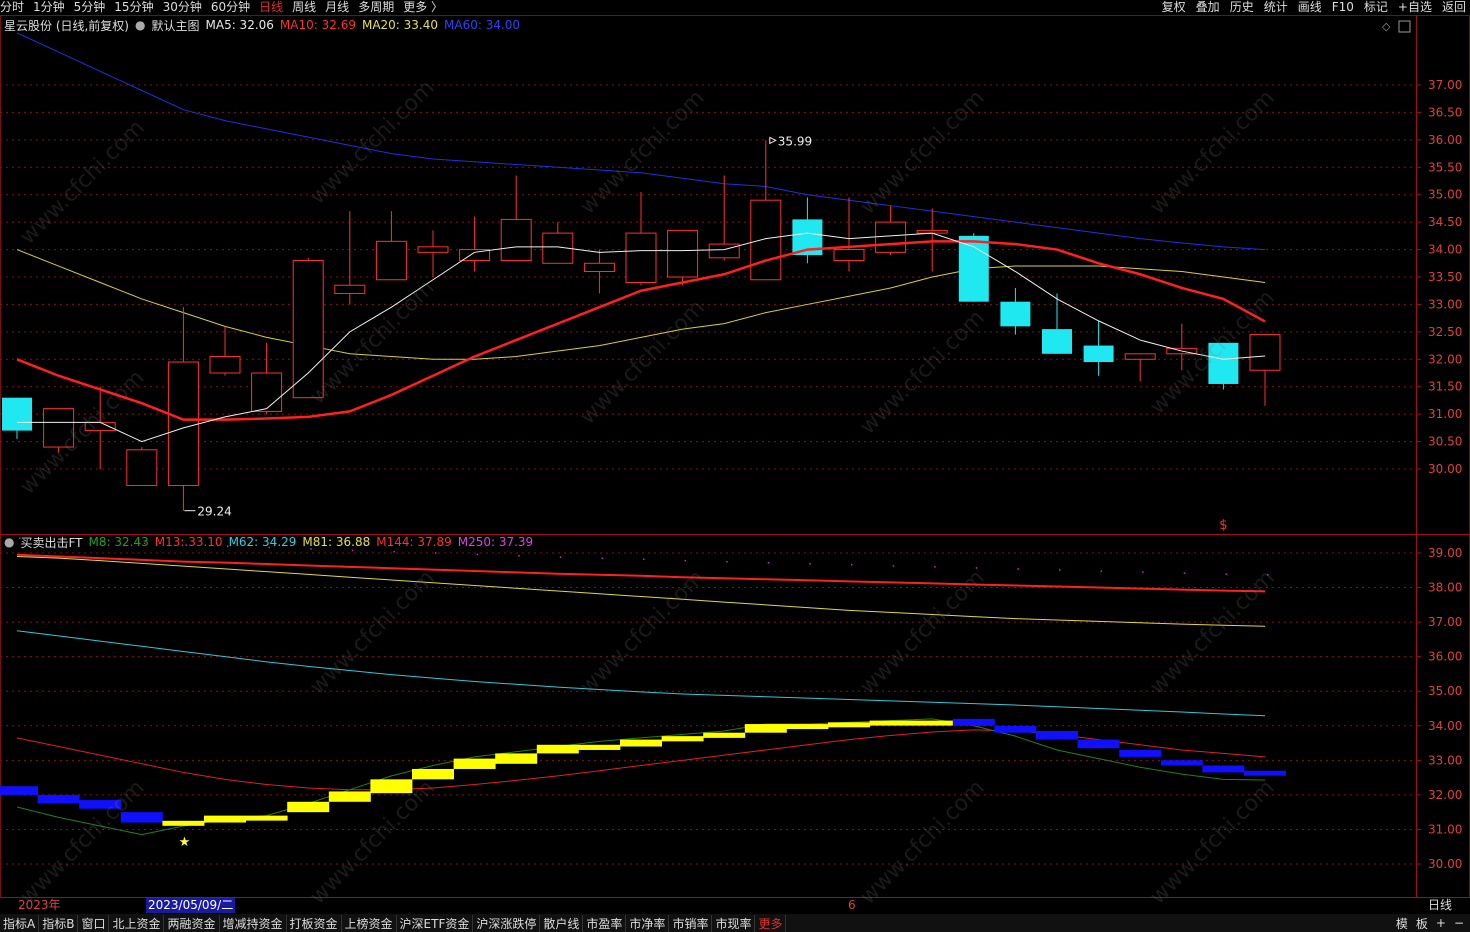  What do you see at coordinates (1445, 387) in the screenshot?
I see `main-tick-label: 31.50` at bounding box center [1445, 387].